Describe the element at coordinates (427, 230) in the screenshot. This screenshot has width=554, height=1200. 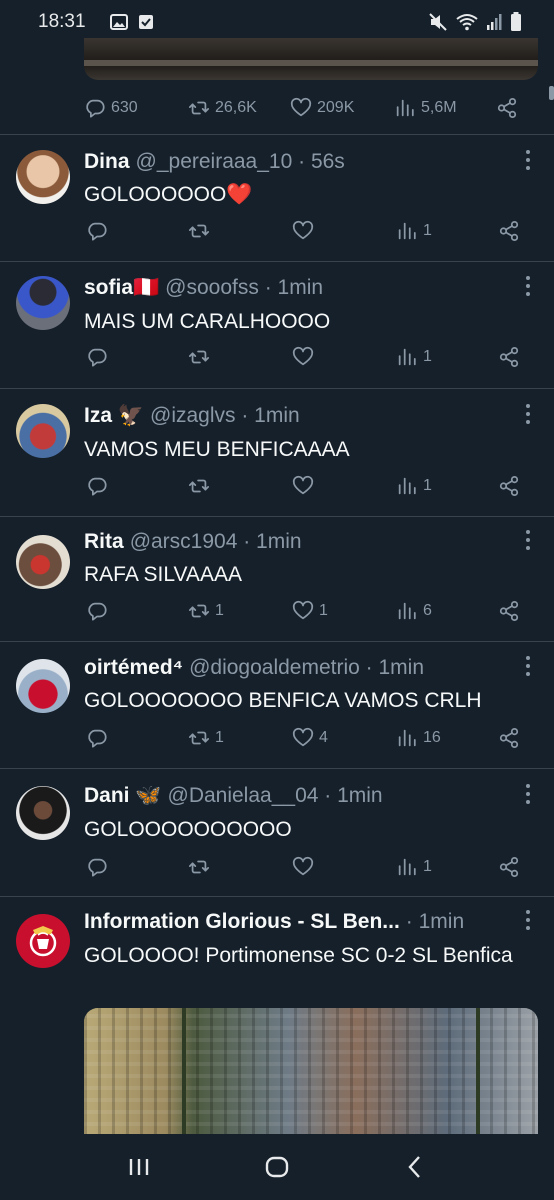
I see `views-count: 1` at that location.